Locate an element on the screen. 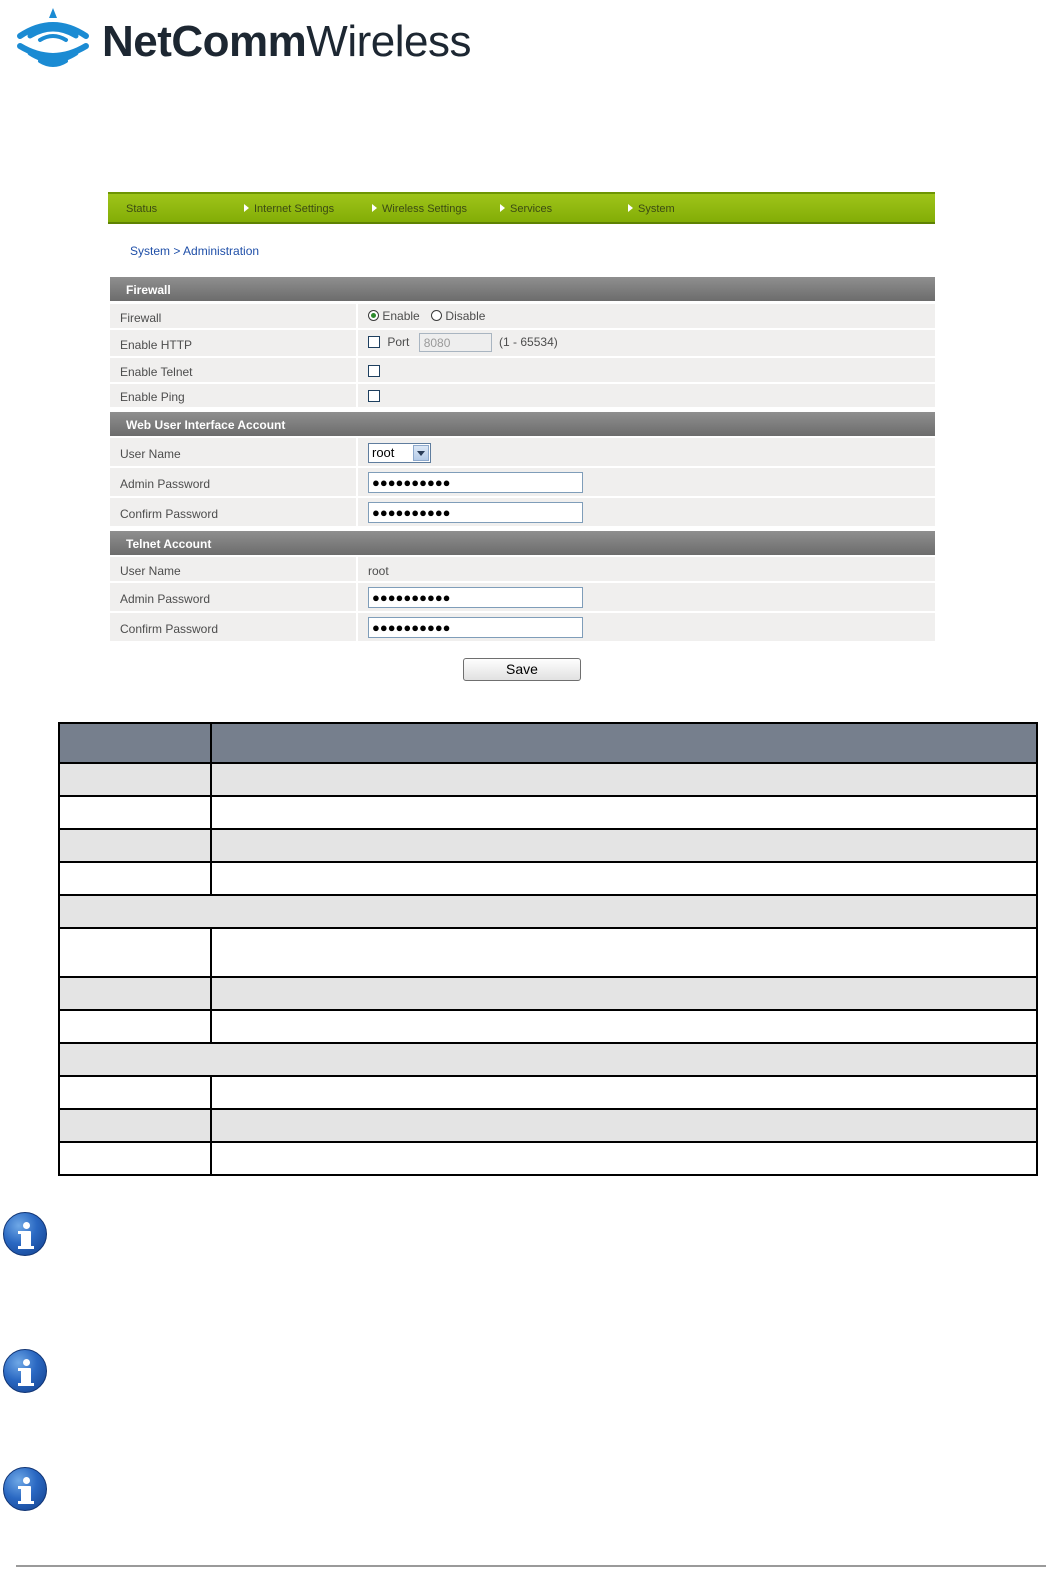  enable-http-checkbox is located at coordinates (374, 341).